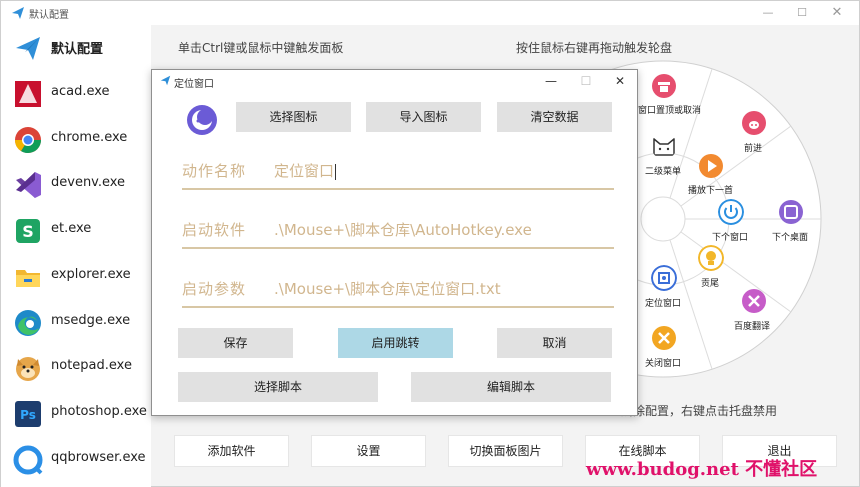  Describe the element at coordinates (791, 212) in the screenshot. I see `desktop-icon` at that location.